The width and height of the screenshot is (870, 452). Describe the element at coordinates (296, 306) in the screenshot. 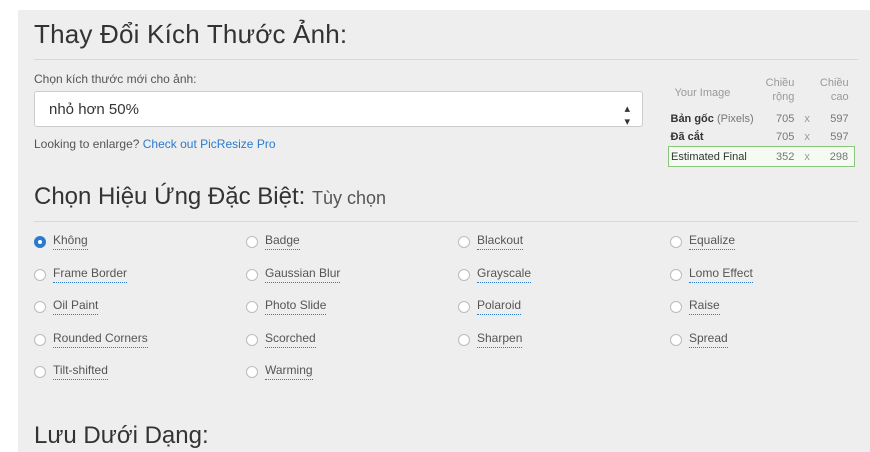

I see `effect-label: Photo Slide` at that location.